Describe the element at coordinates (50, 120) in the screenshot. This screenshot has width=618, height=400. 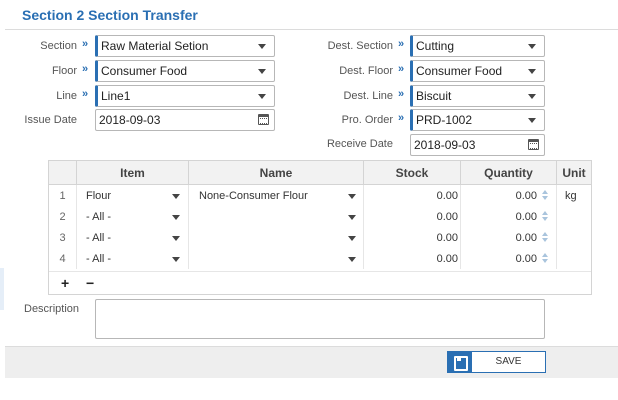
I see `issue-date-label: Issue Date` at that location.